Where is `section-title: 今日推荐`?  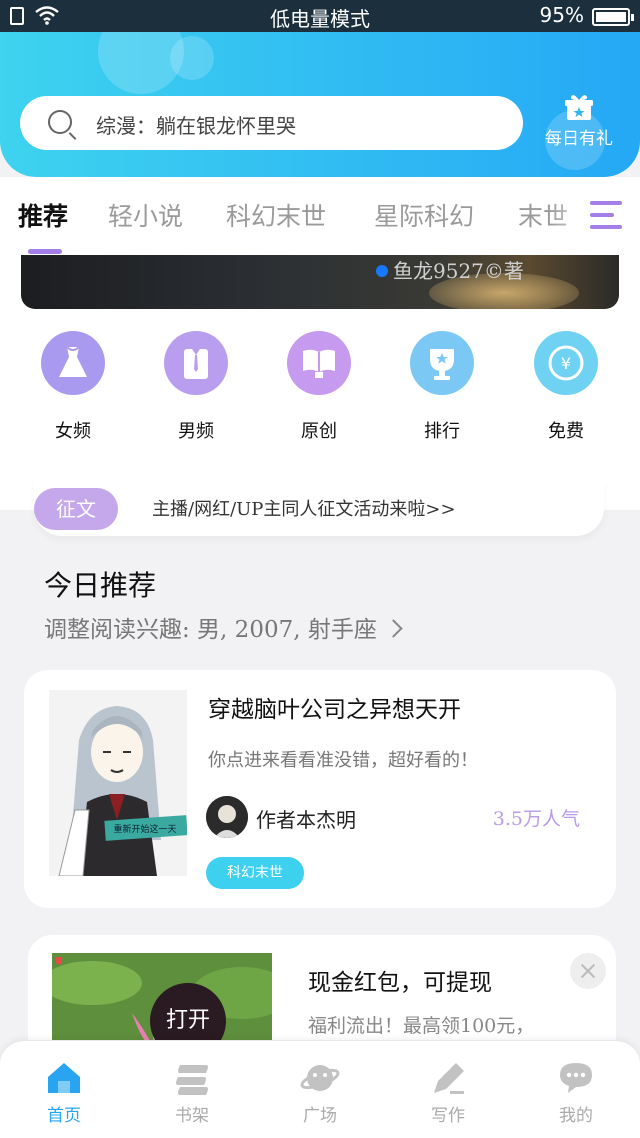 section-title: 今日推荐 is located at coordinates (100, 585).